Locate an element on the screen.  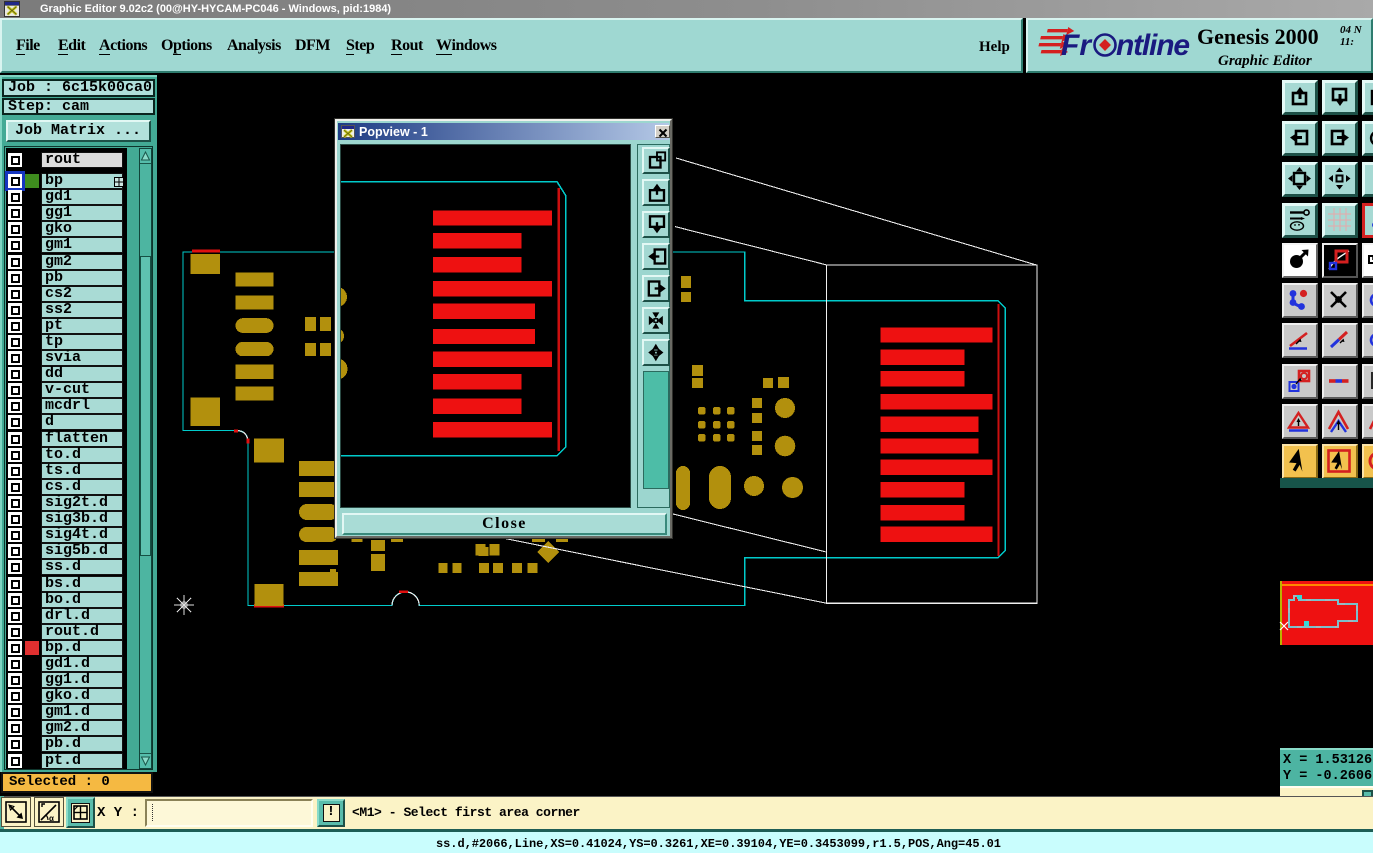
svg-text: ntline is located at coordinates (1153, 45).